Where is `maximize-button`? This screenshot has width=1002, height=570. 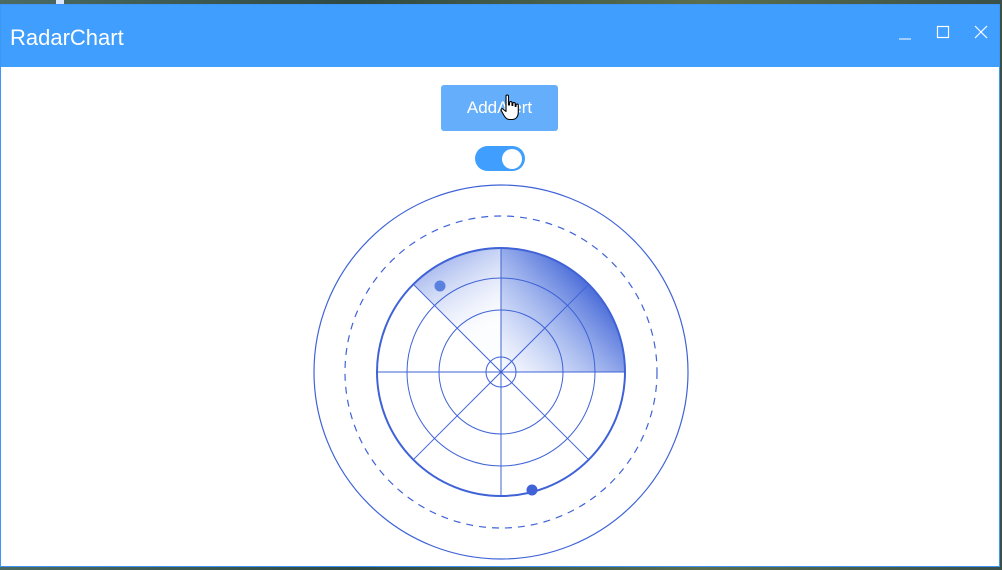
maximize-button is located at coordinates (943, 32).